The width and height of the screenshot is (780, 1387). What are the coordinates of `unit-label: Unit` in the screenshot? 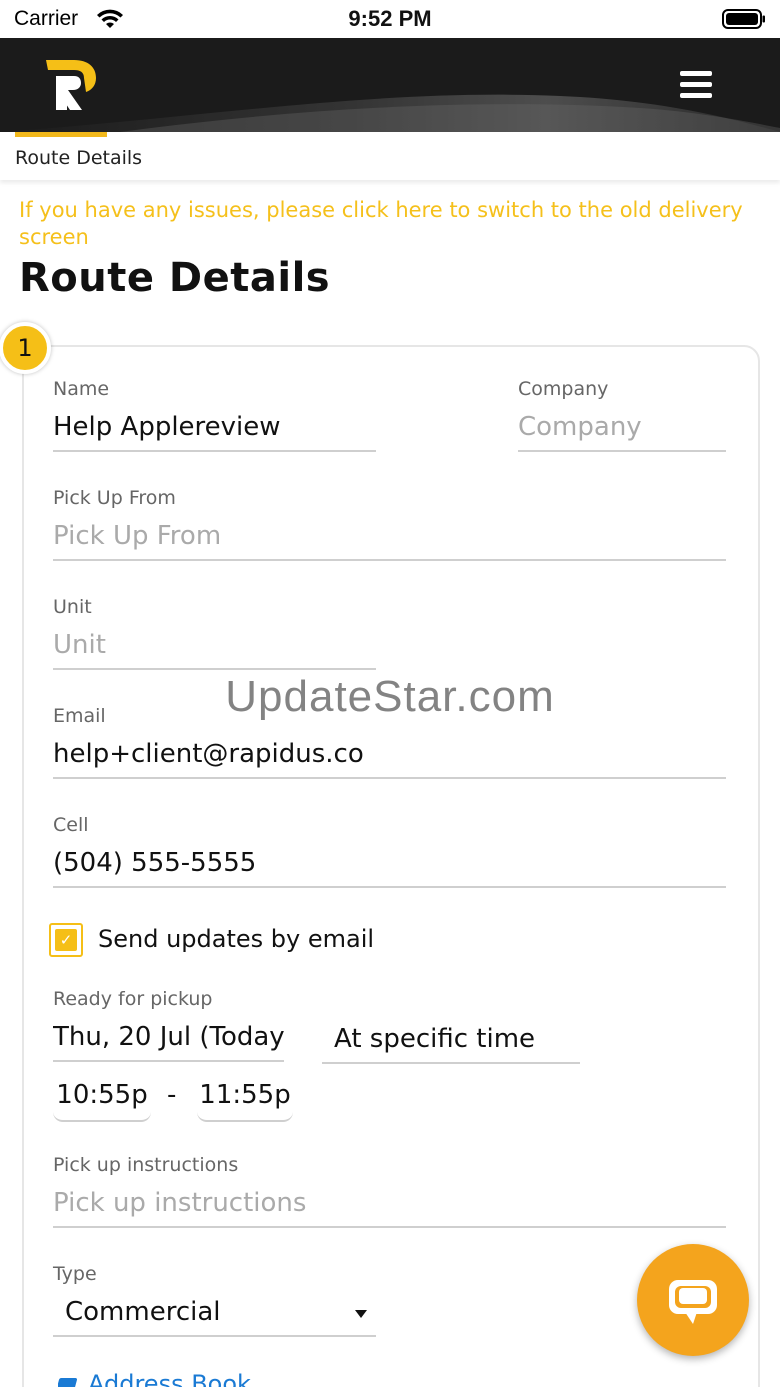 It's located at (72, 607).